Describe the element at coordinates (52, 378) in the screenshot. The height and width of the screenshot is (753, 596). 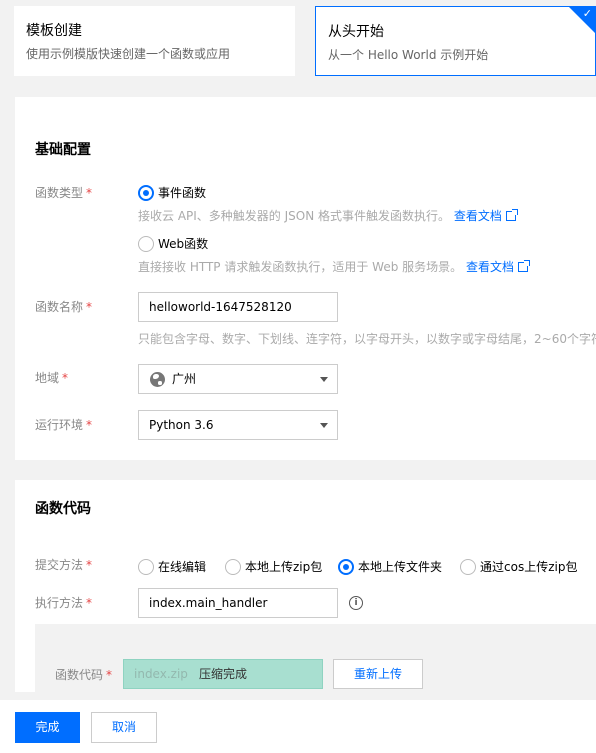
I see `region-label: 地域 *` at that location.